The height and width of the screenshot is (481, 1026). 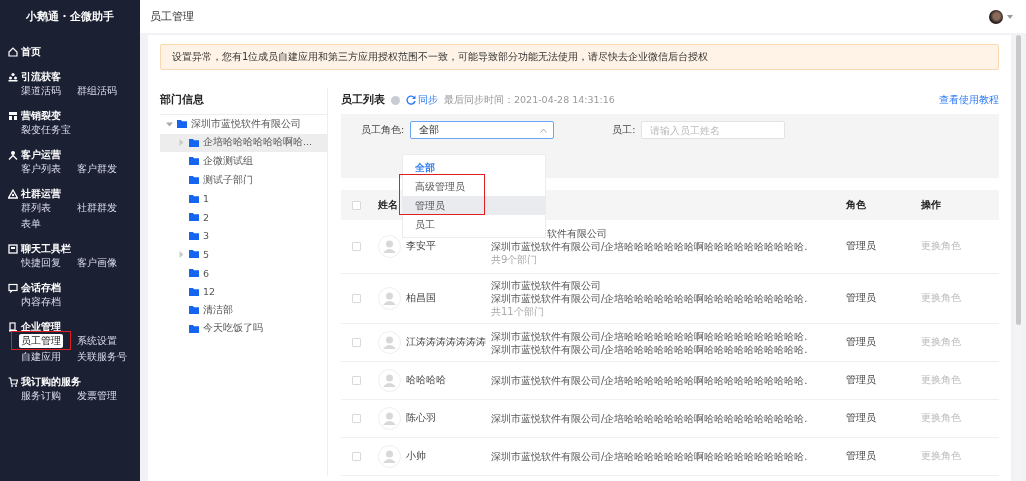 I want to click on home-icon, so click(x=13, y=51).